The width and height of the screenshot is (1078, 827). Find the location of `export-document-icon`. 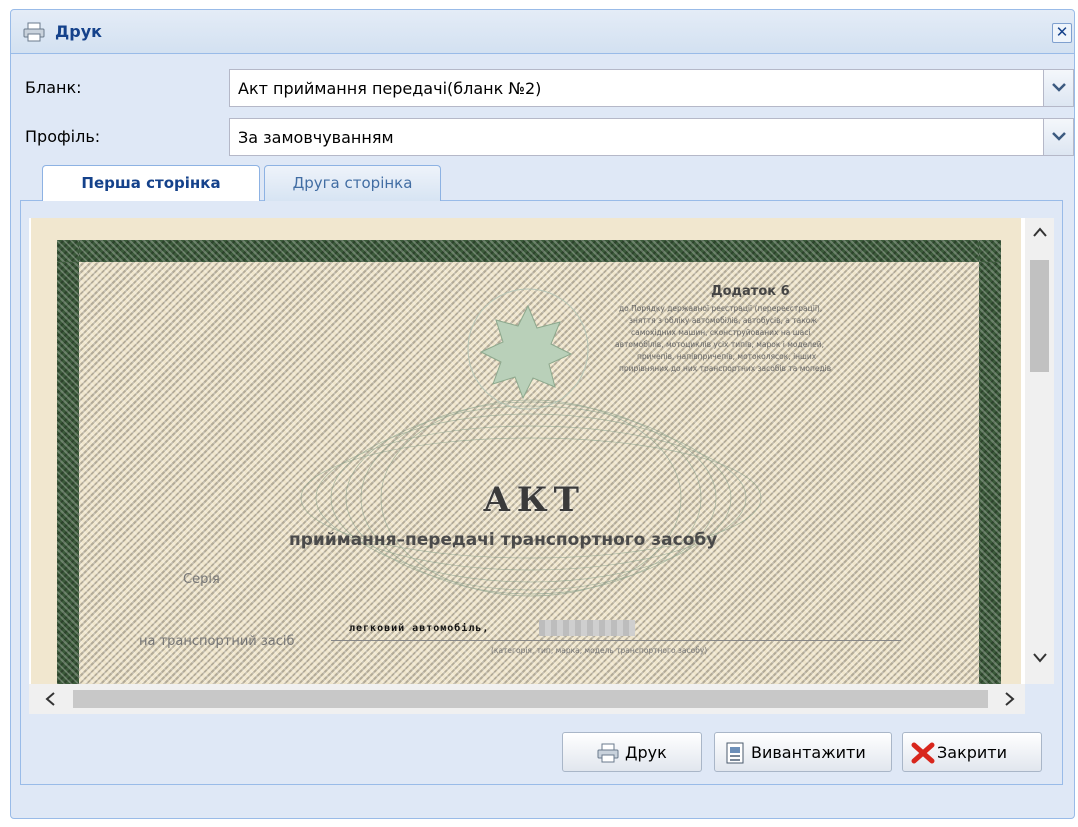

export-document-icon is located at coordinates (735, 753).